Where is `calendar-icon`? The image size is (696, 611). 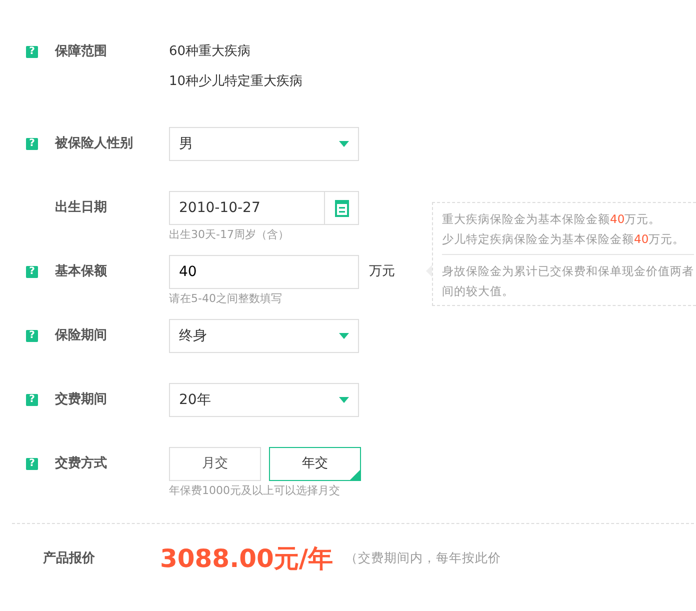
calendar-icon is located at coordinates (341, 208).